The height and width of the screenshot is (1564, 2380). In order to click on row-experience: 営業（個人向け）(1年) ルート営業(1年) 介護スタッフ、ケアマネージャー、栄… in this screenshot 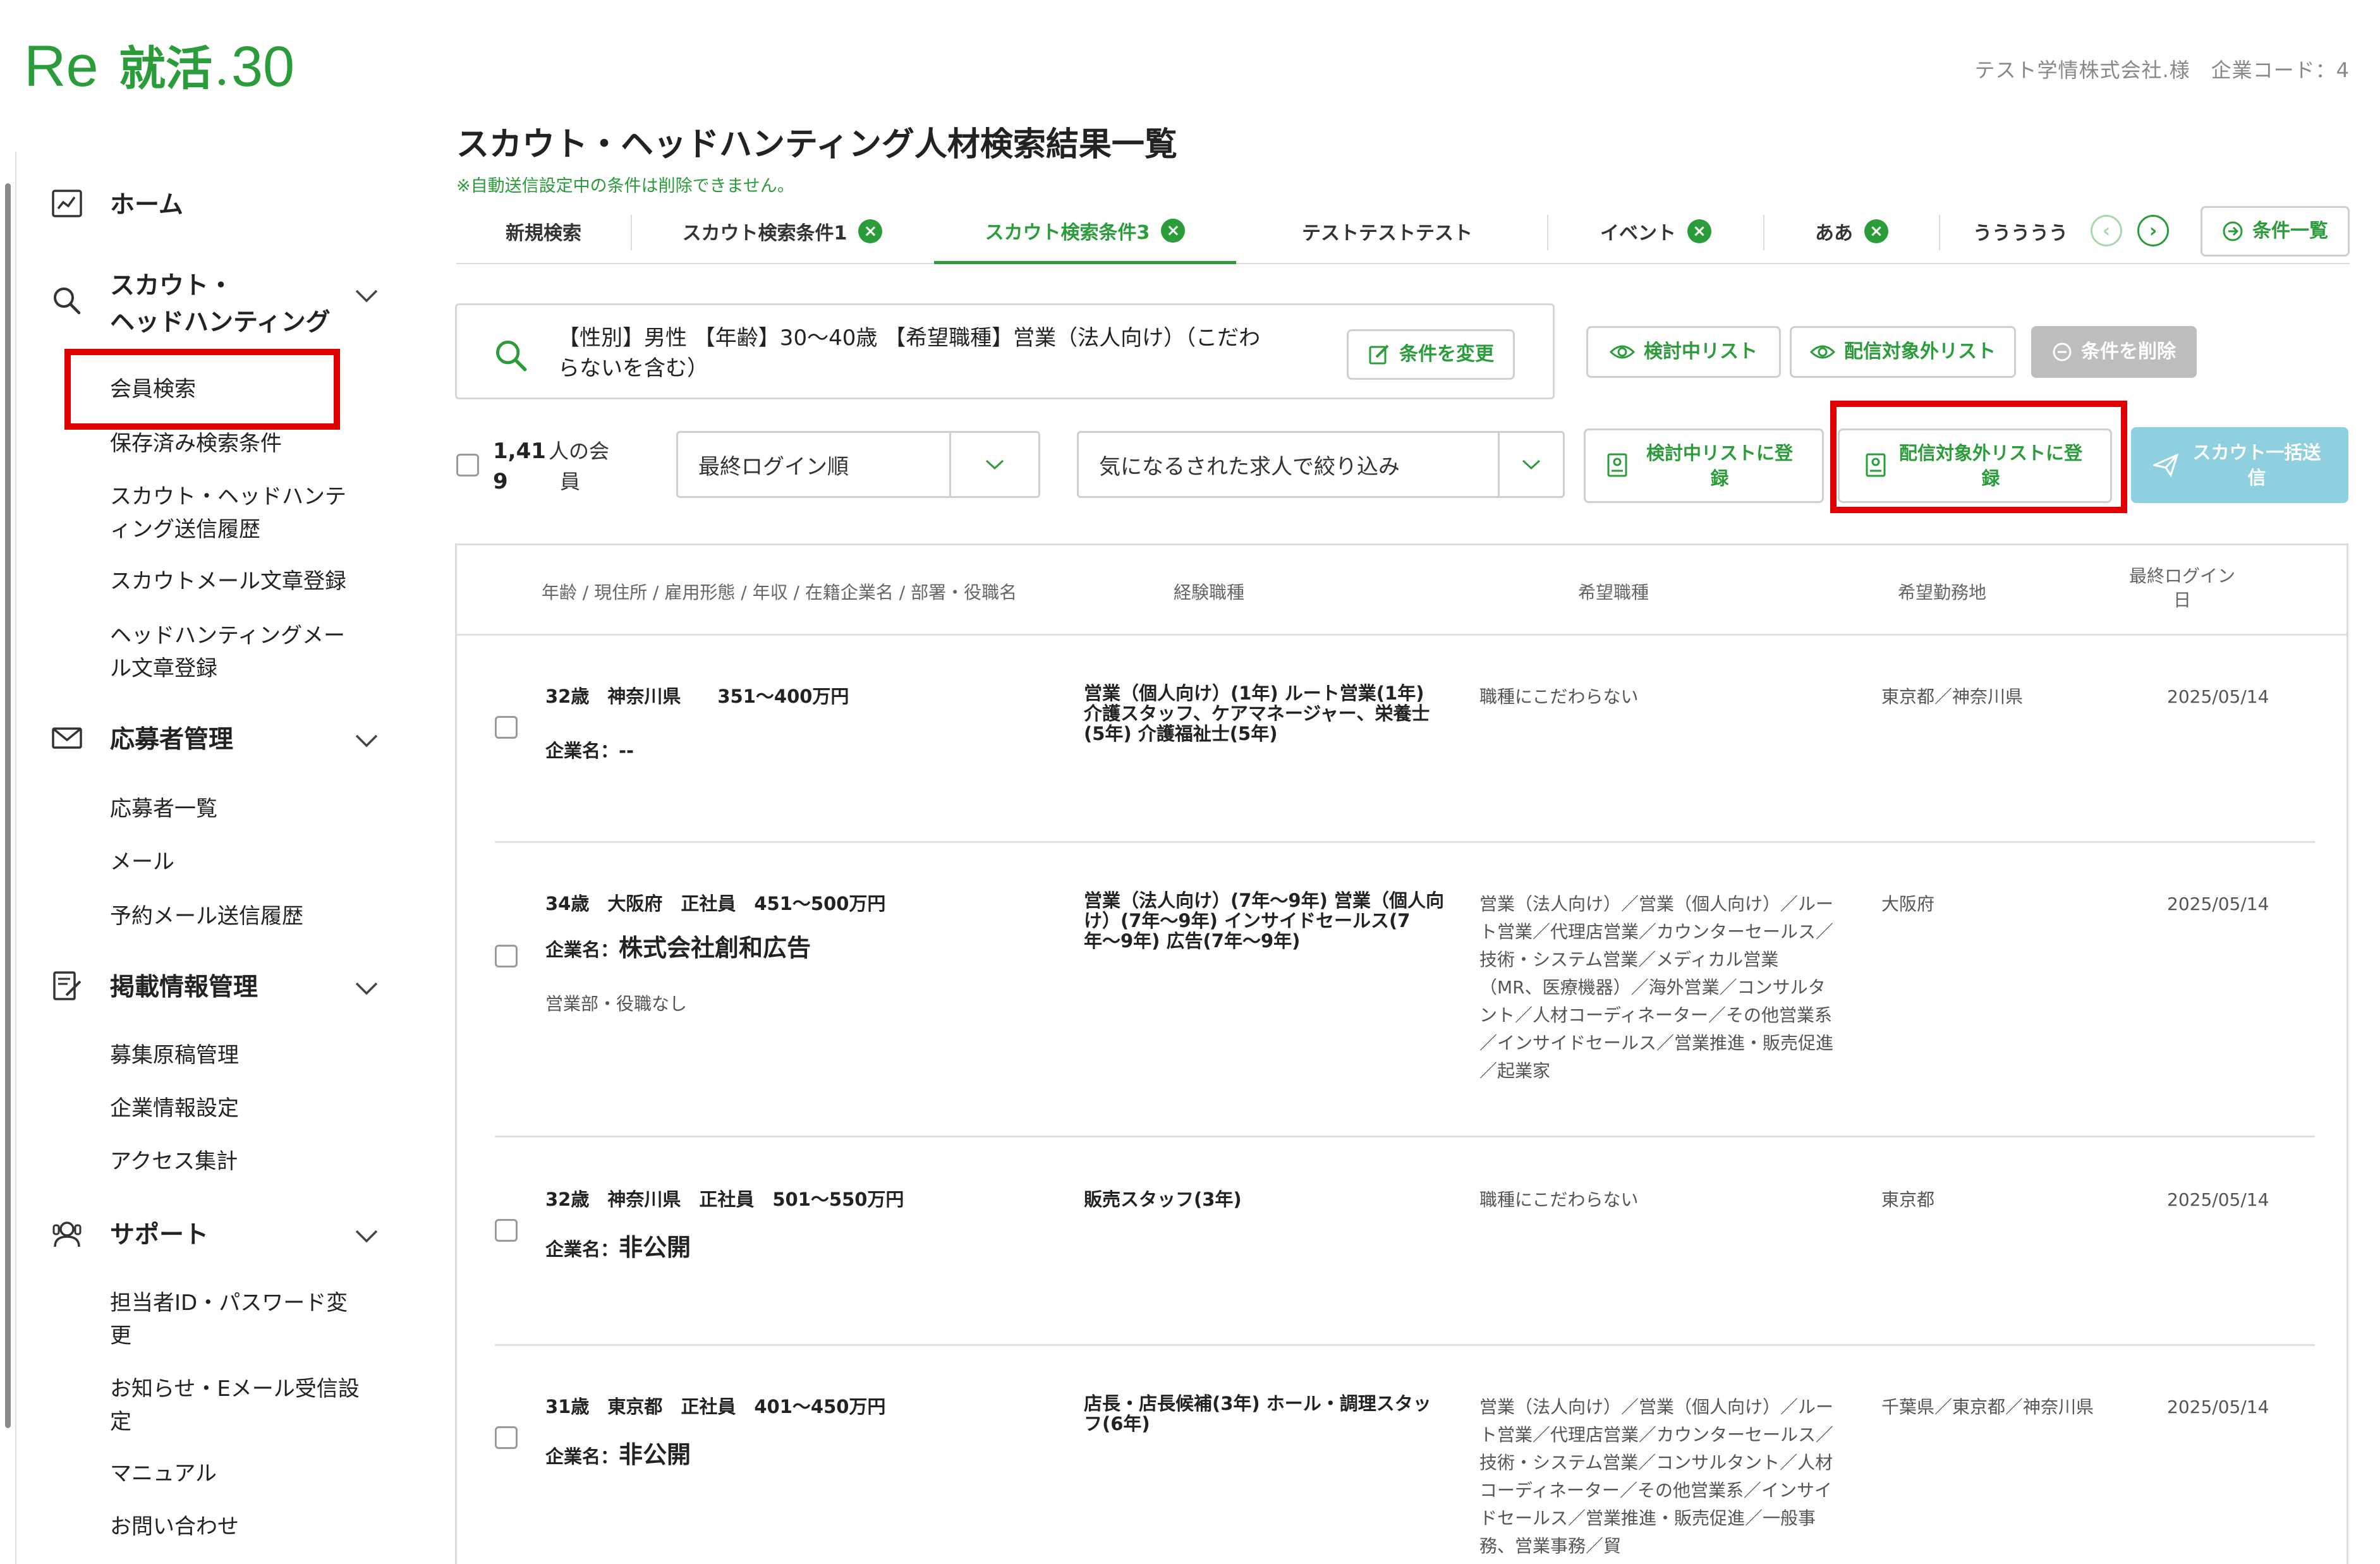, I will do `click(1257, 713)`.